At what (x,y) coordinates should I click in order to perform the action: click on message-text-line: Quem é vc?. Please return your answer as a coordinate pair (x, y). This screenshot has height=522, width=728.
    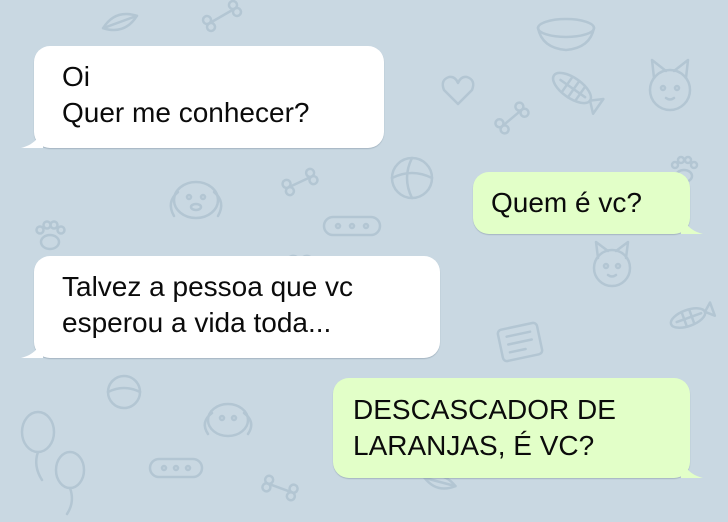
    Looking at the image, I should click on (566, 202).